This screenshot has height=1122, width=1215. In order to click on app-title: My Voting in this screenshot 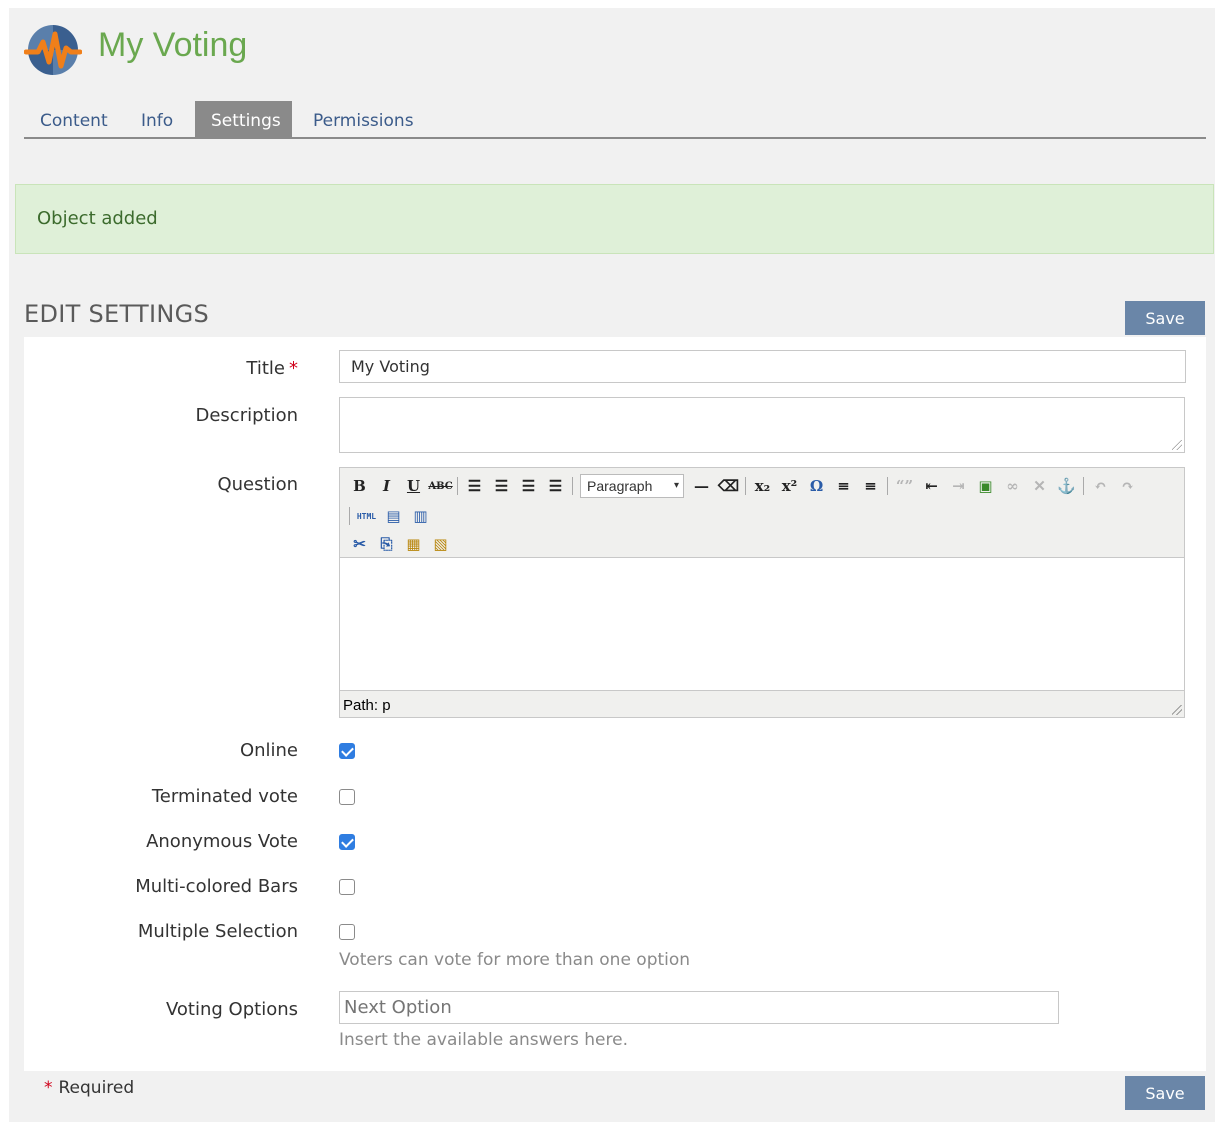, I will do `click(173, 45)`.